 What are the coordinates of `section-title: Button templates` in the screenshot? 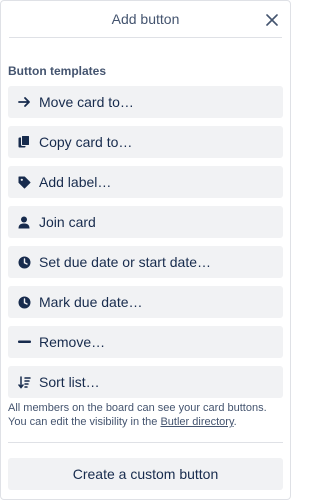 It's located at (57, 71).